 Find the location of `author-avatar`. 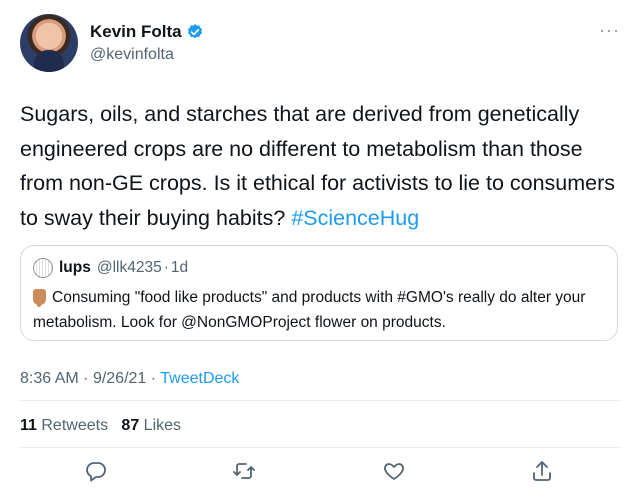

author-avatar is located at coordinates (49, 43).